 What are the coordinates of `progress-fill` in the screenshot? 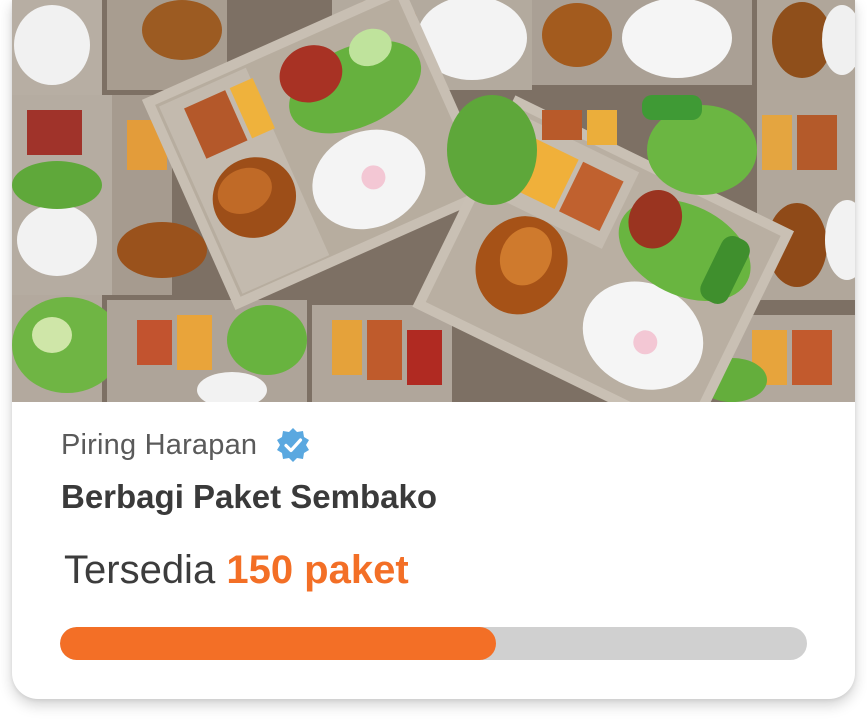 It's located at (278, 643).